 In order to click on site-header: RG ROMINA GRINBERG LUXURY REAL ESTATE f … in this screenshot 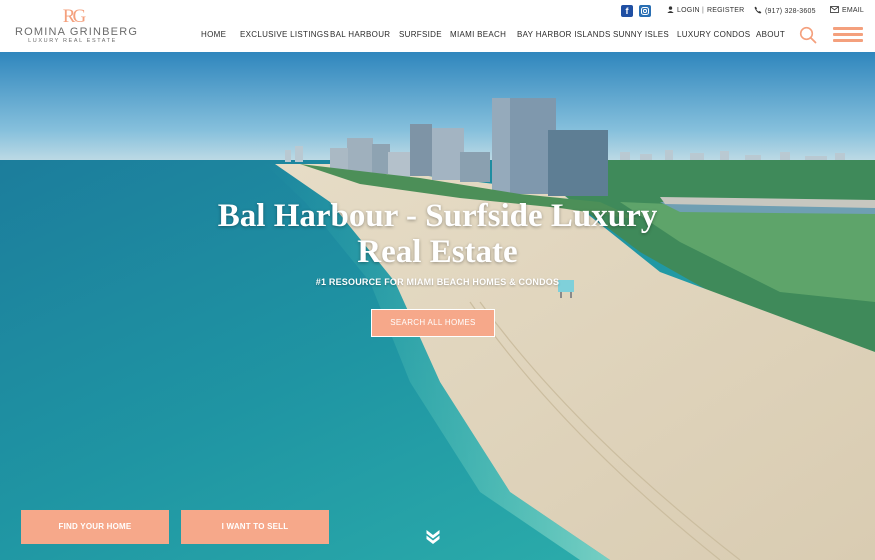, I will do `click(437, 26)`.